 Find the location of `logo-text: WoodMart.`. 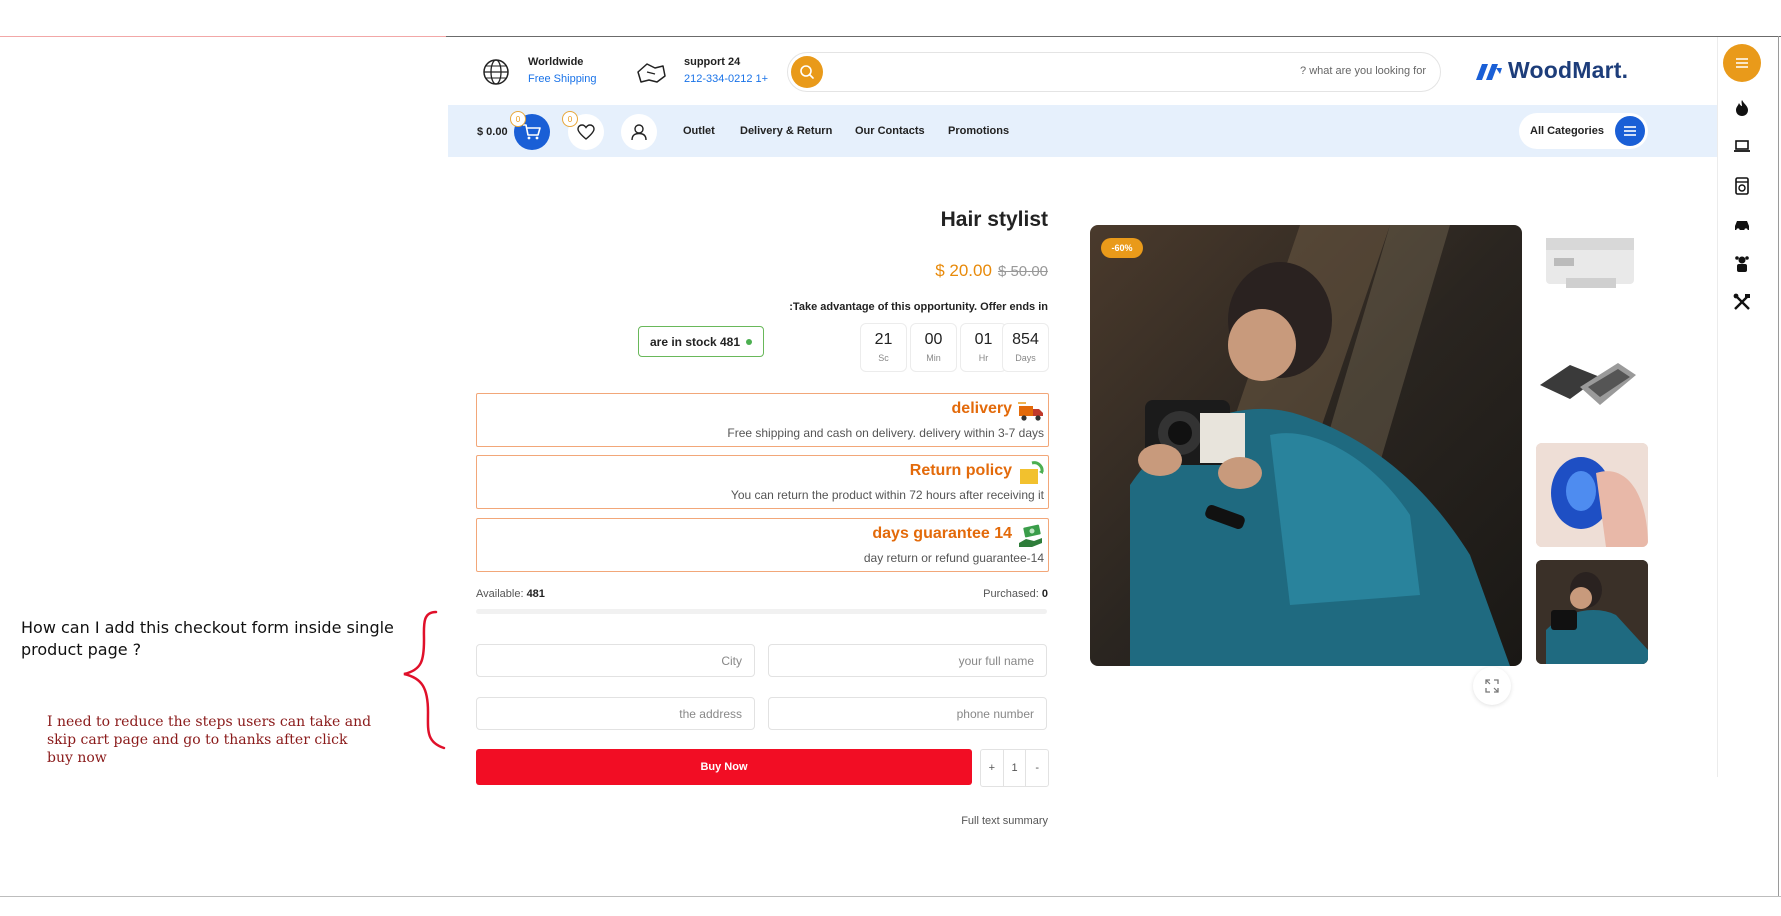

logo-text: WoodMart. is located at coordinates (1568, 70).